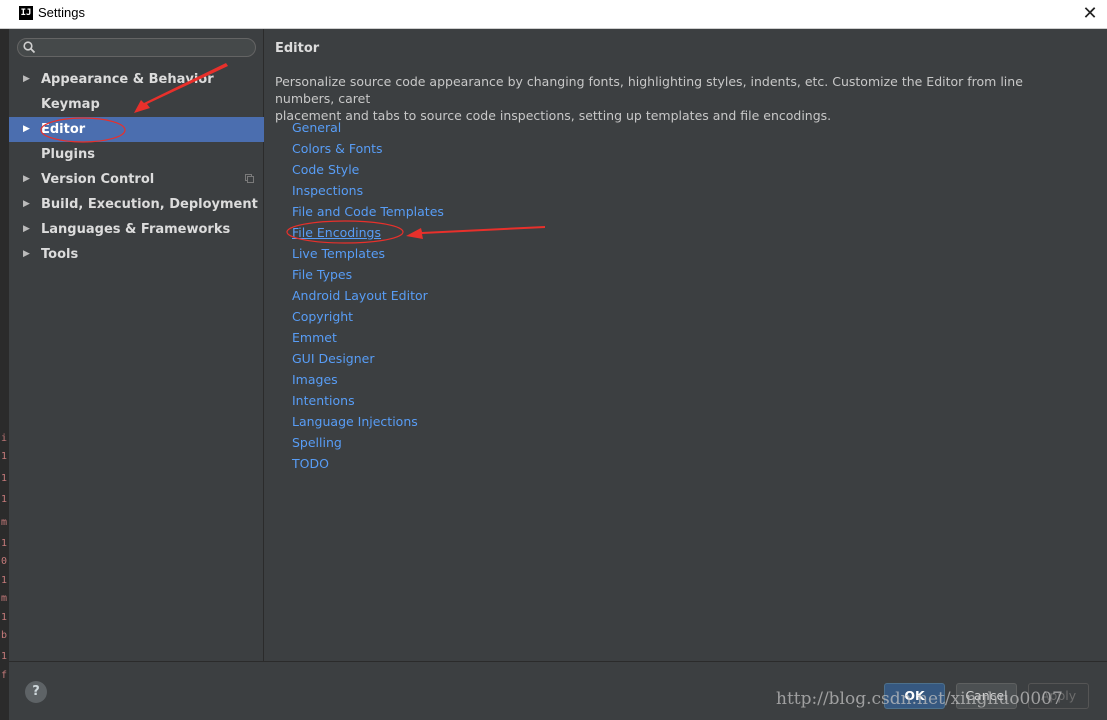 The height and width of the screenshot is (720, 1107). I want to click on sidebar-item-label: Plugins, so click(68, 154).